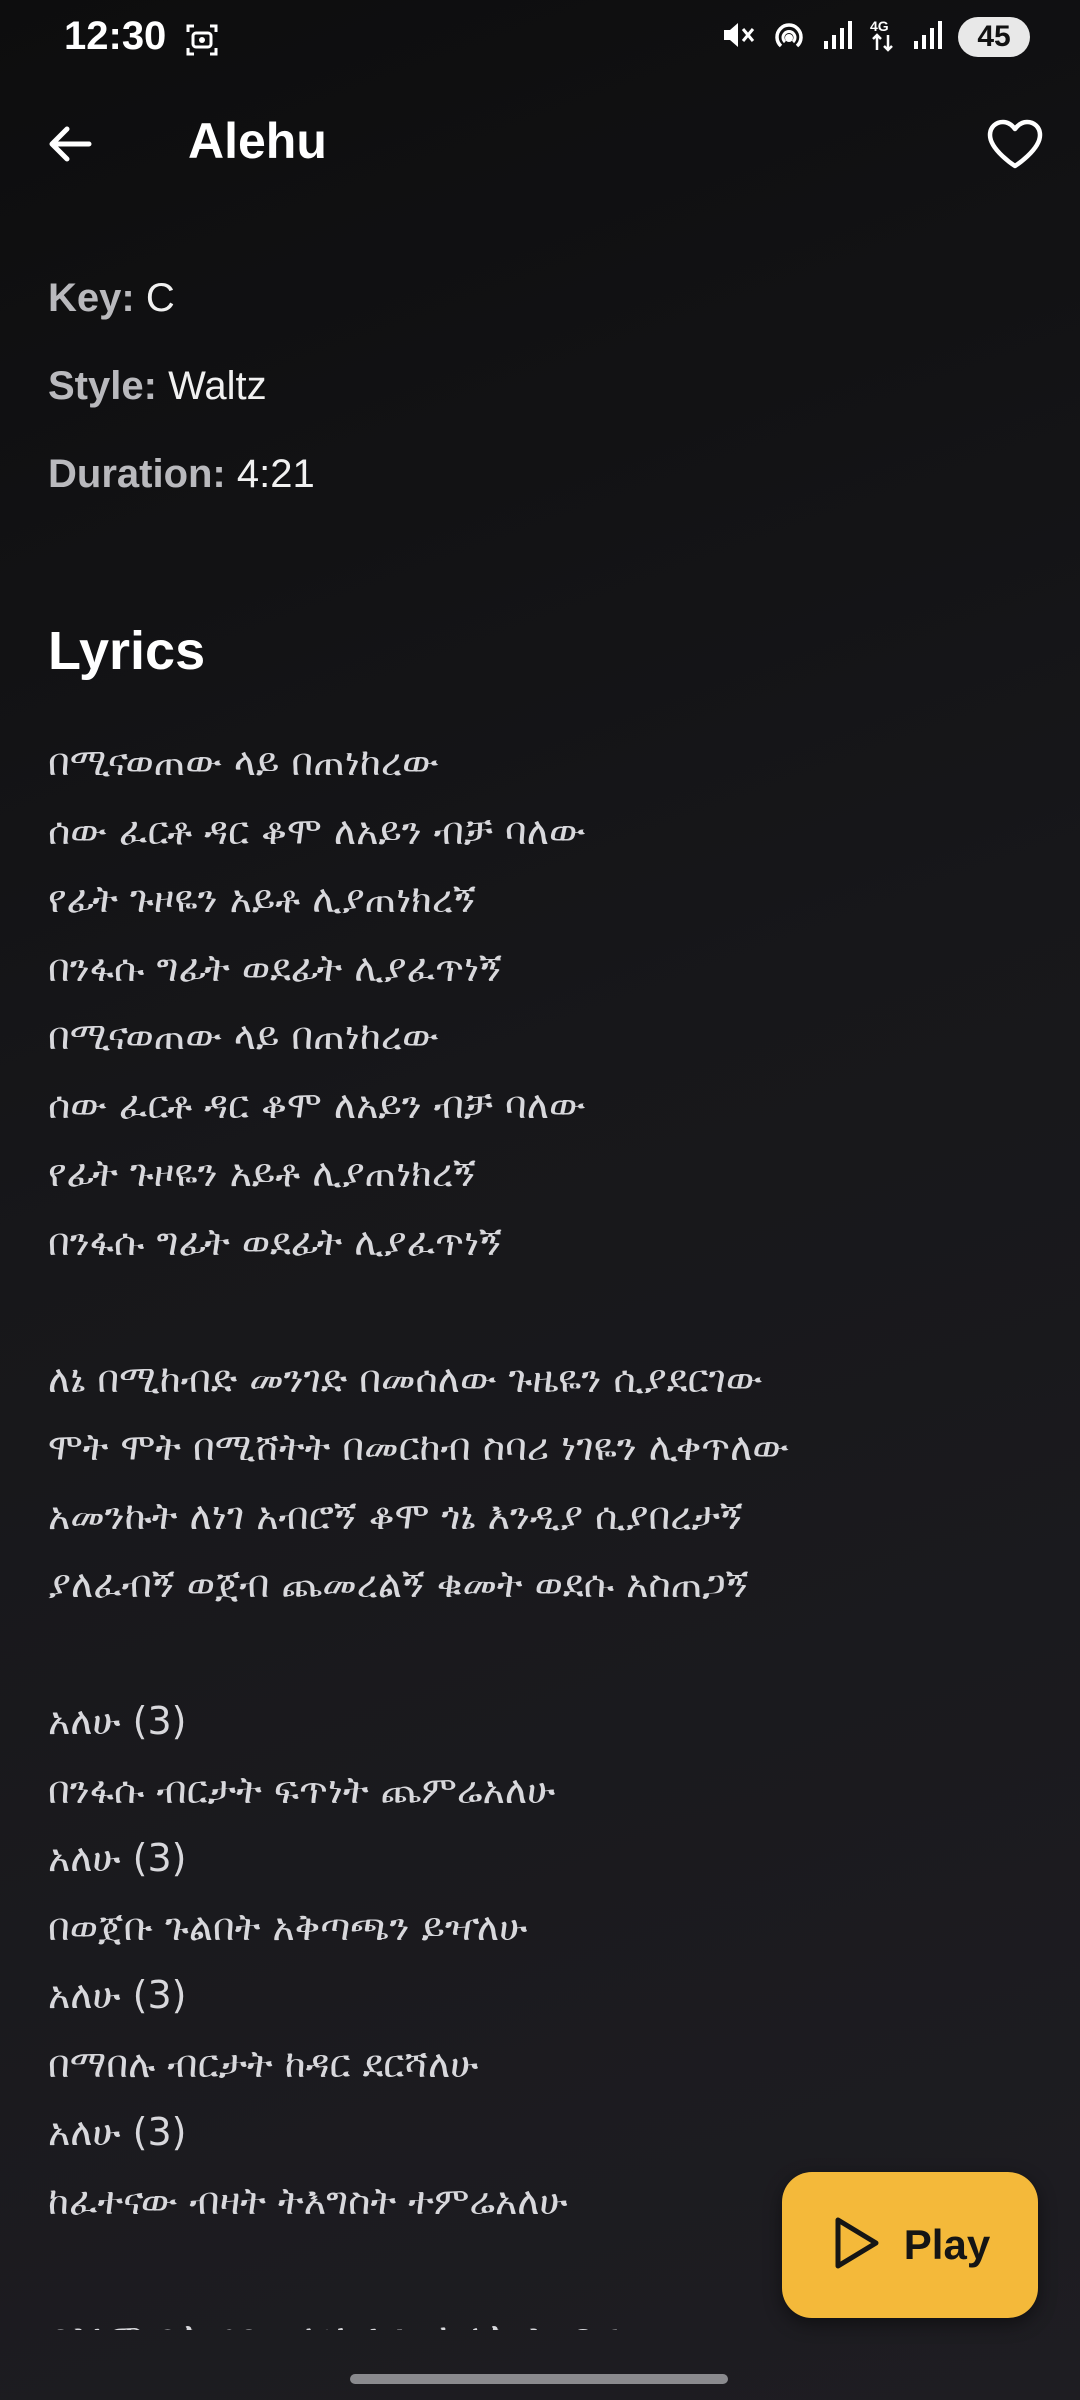  I want to click on style-row: Style: Waltz, so click(181, 402).